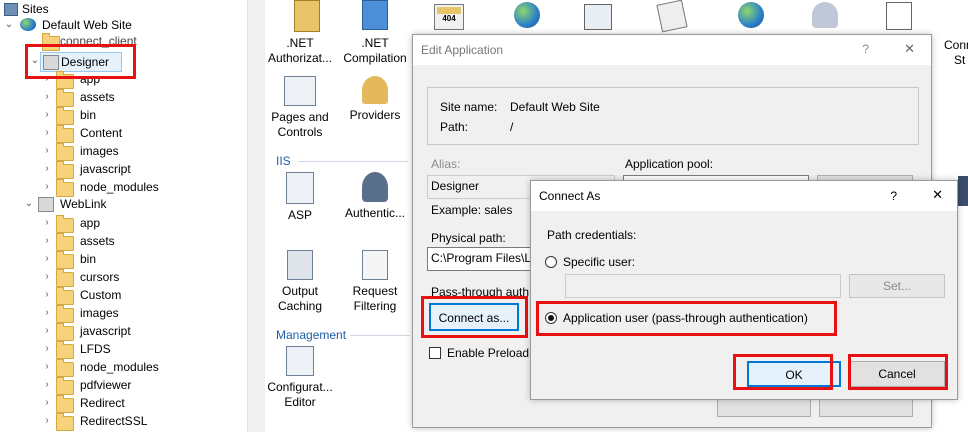 The width and height of the screenshot is (968, 432). What do you see at coordinates (300, 108) in the screenshot?
I see `feature-pages-controls: Pages and Controls` at bounding box center [300, 108].